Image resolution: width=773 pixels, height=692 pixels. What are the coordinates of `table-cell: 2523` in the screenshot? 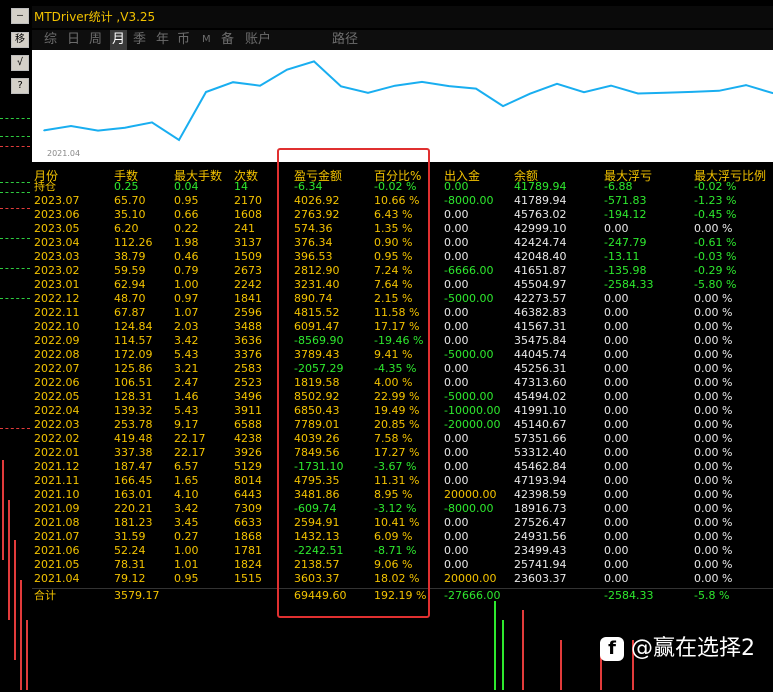 It's located at (248, 382).